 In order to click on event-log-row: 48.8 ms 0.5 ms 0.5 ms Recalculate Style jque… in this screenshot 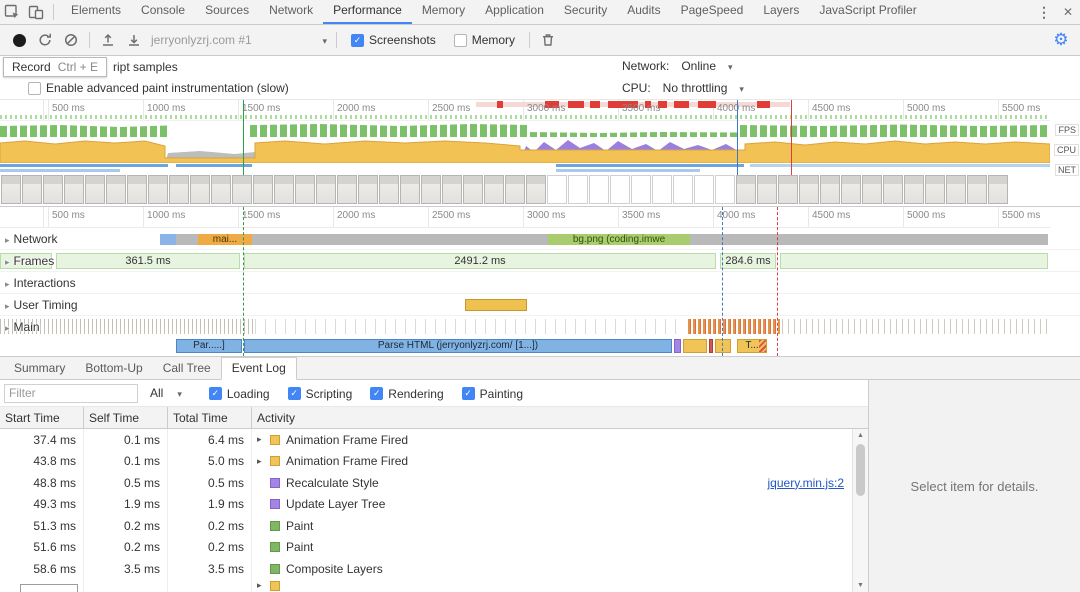, I will do `click(426, 483)`.